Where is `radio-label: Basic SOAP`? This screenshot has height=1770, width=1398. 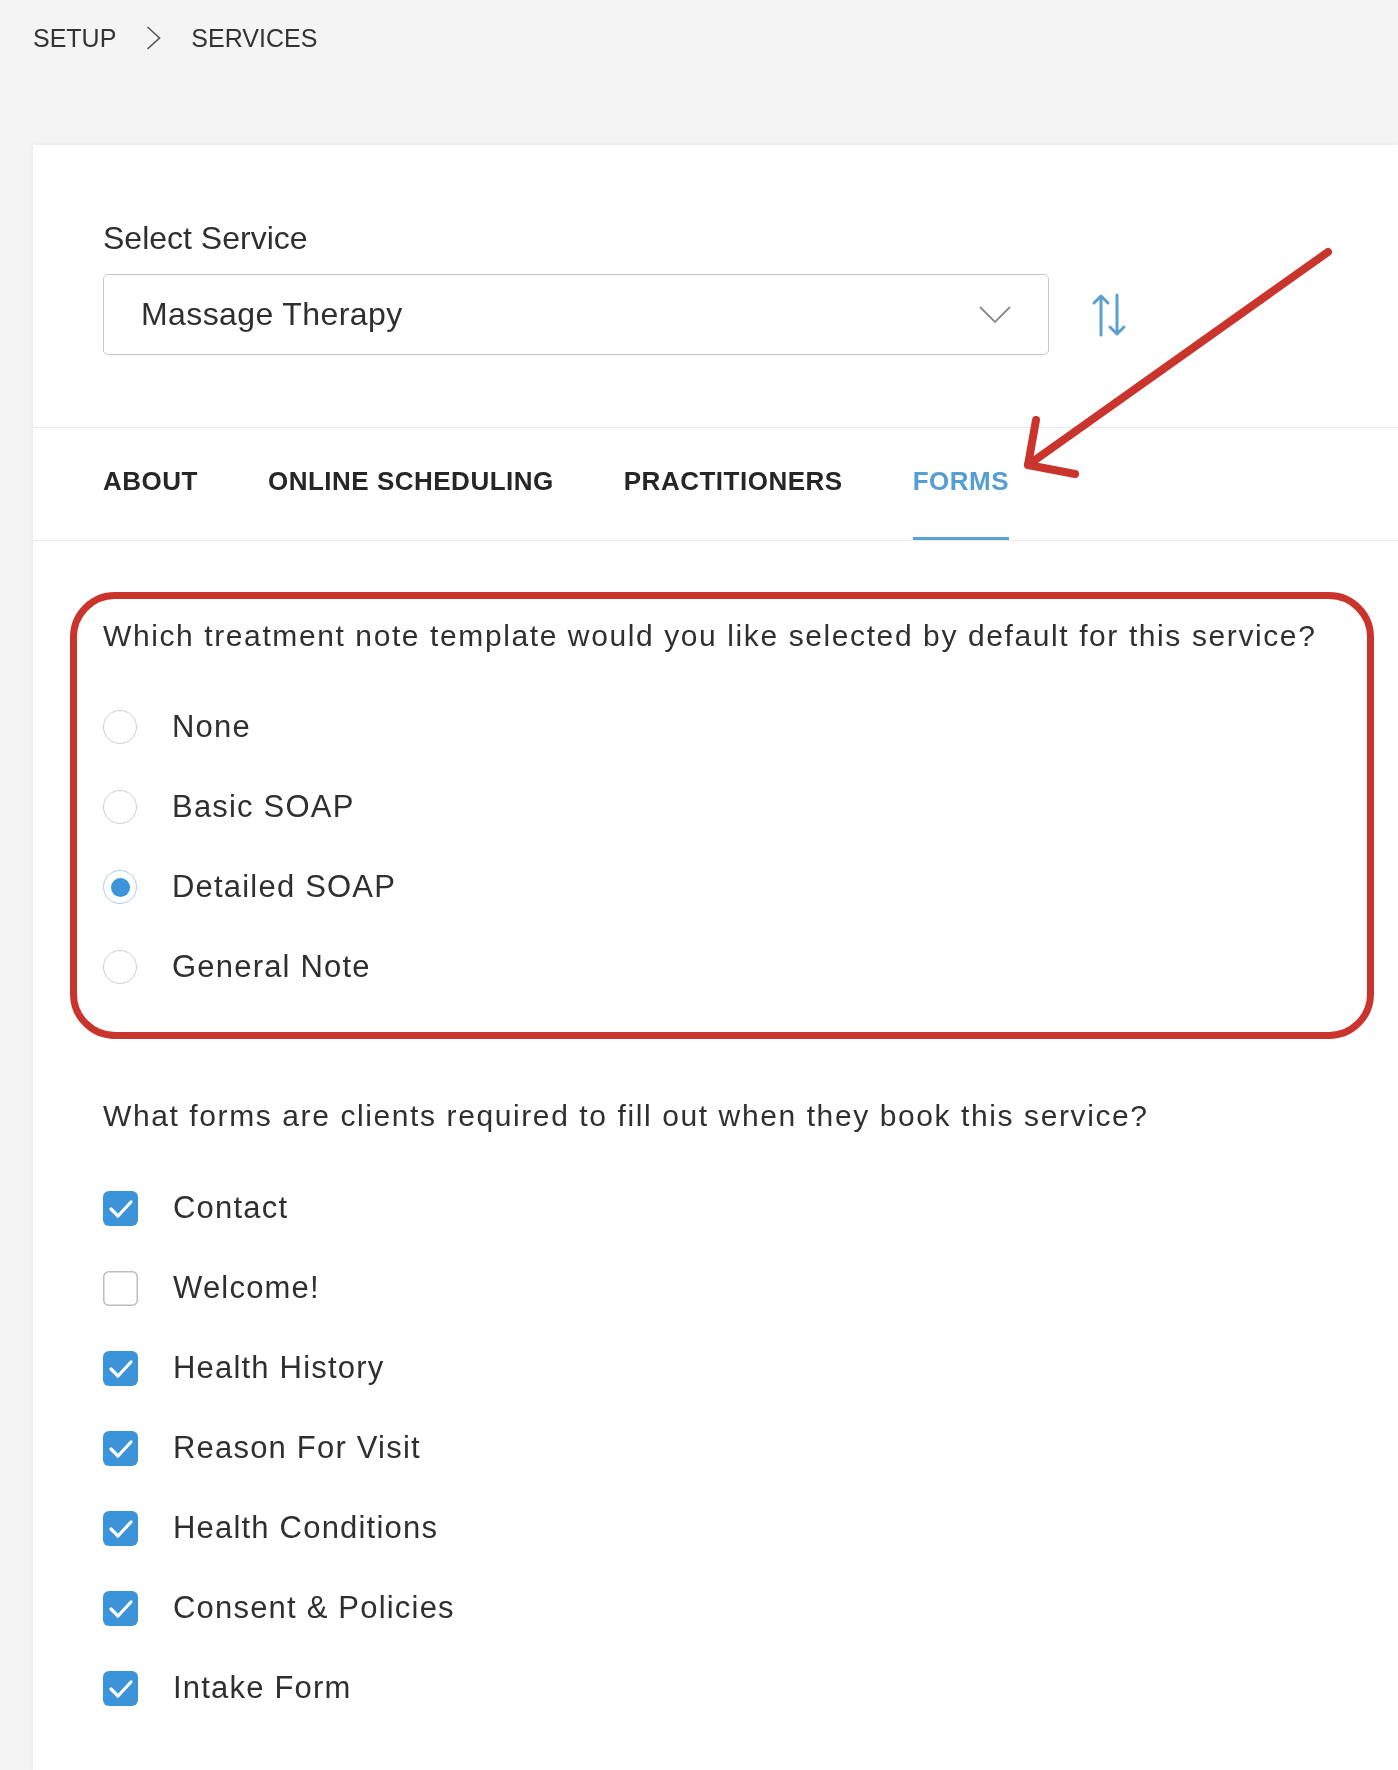
radio-label: Basic SOAP is located at coordinates (263, 807).